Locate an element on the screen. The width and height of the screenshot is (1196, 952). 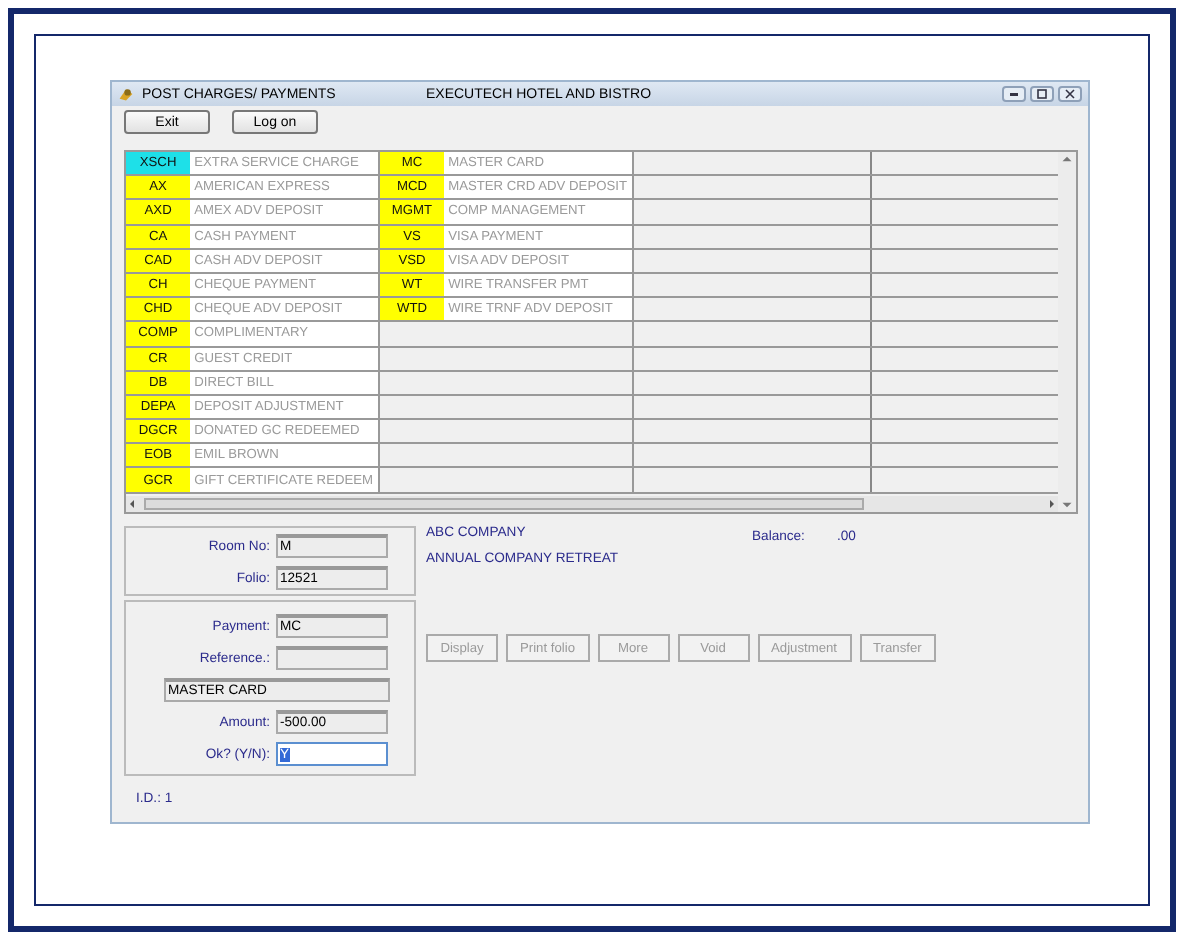
horizontal-scrollbar is located at coordinates (592, 504).